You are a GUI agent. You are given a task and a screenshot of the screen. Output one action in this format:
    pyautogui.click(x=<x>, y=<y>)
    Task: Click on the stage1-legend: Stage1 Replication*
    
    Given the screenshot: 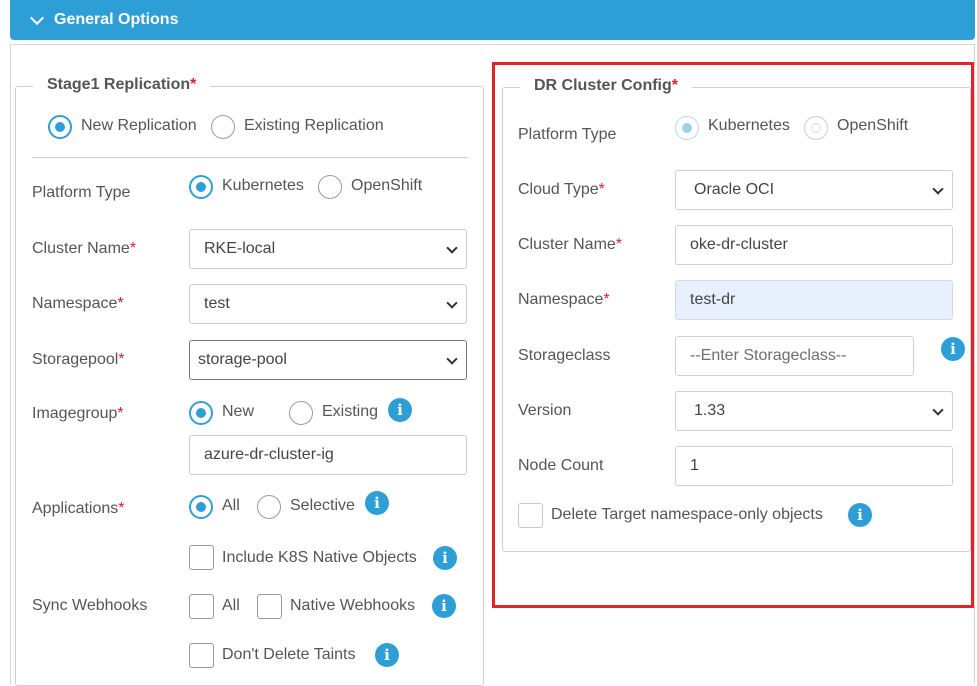 What is the action you would take?
    pyautogui.click(x=122, y=85)
    